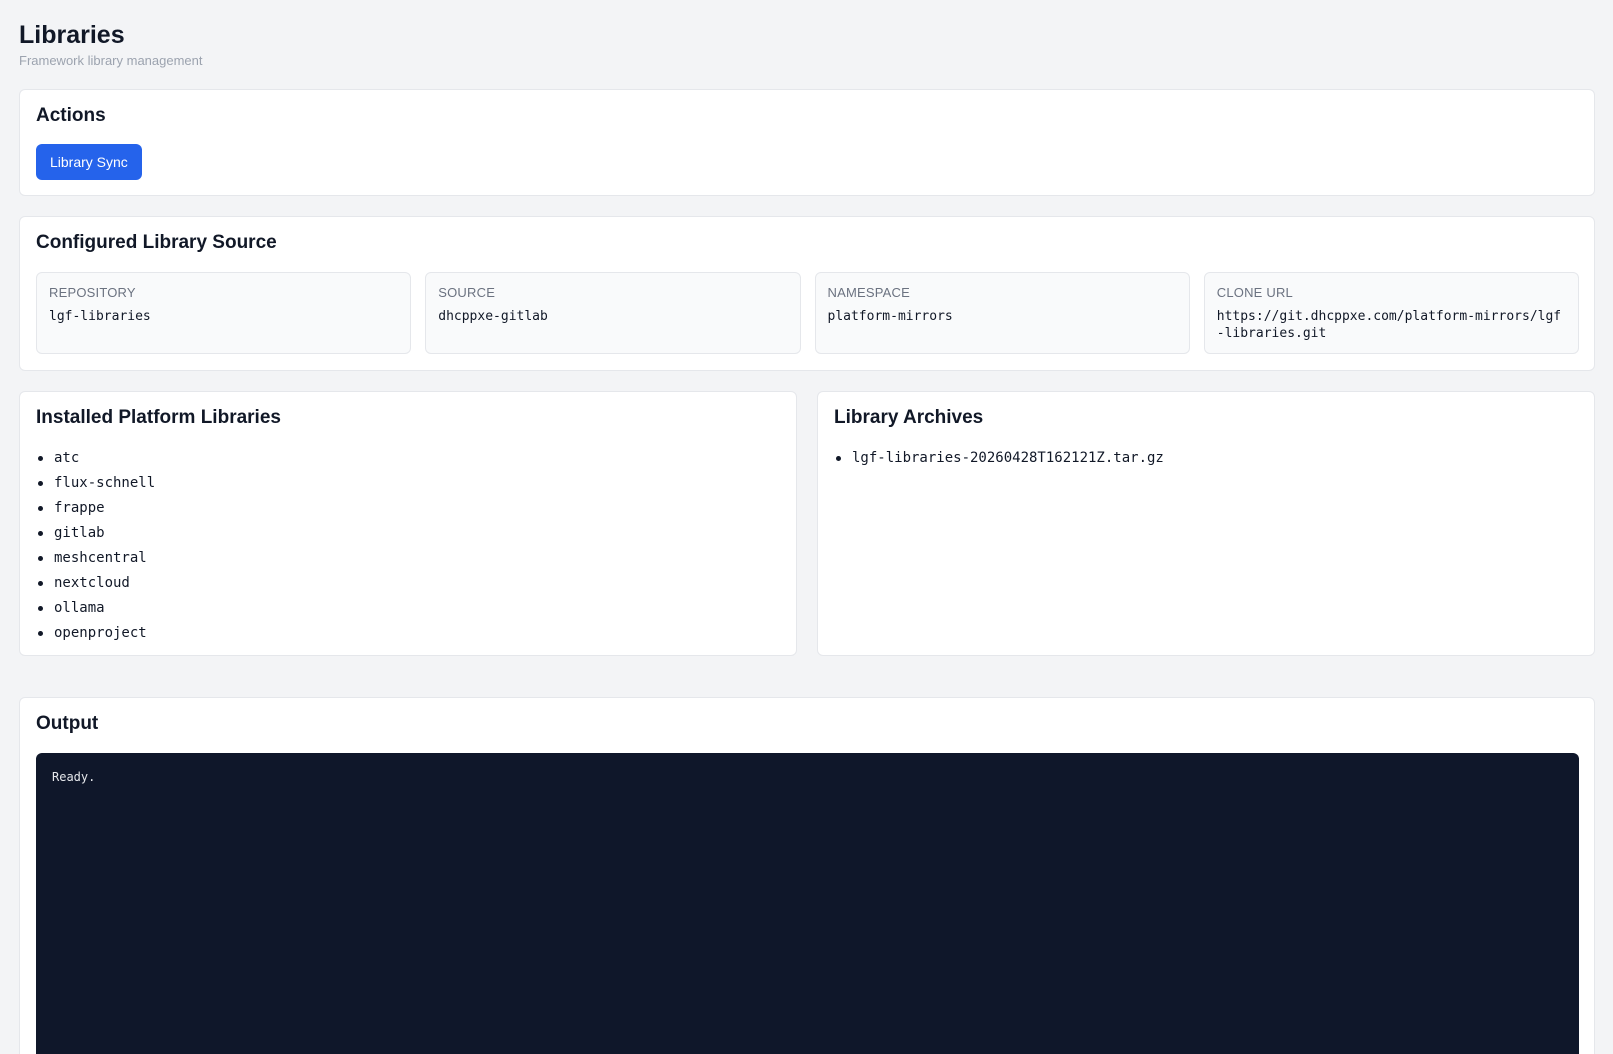  I want to click on clone-url-label: CLONE URL, so click(1254, 292).